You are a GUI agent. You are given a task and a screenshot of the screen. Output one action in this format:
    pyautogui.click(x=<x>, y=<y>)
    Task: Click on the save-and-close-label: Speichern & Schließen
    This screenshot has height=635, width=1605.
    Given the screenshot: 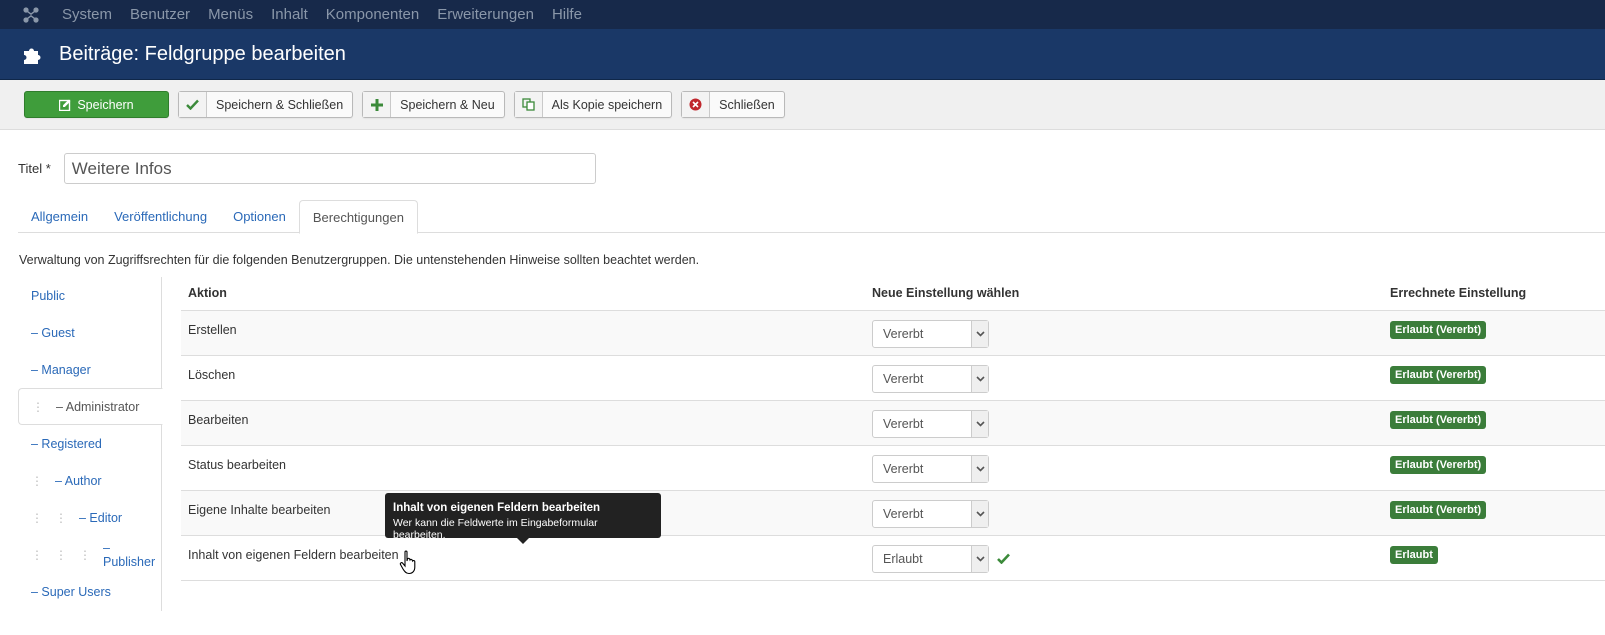 What is the action you would take?
    pyautogui.click(x=280, y=104)
    